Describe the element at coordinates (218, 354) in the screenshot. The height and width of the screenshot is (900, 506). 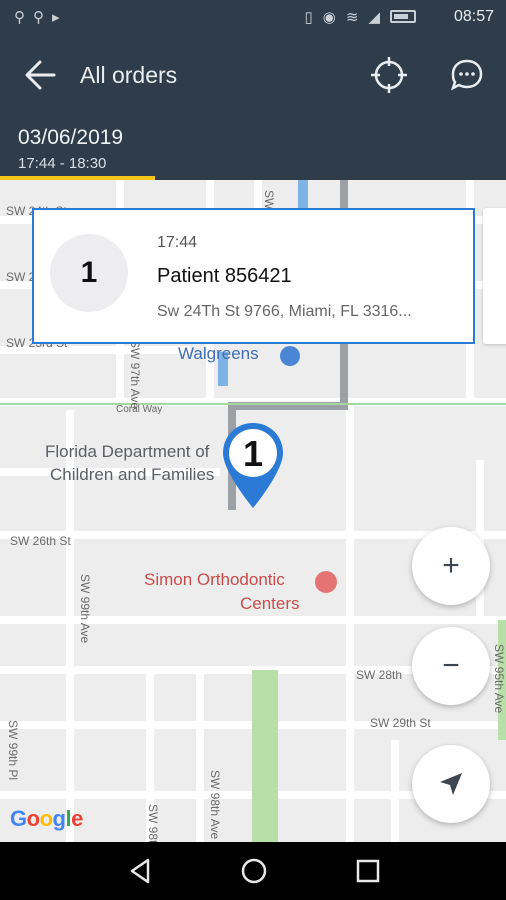
I see `map-label-walgreens: Walgreens` at that location.